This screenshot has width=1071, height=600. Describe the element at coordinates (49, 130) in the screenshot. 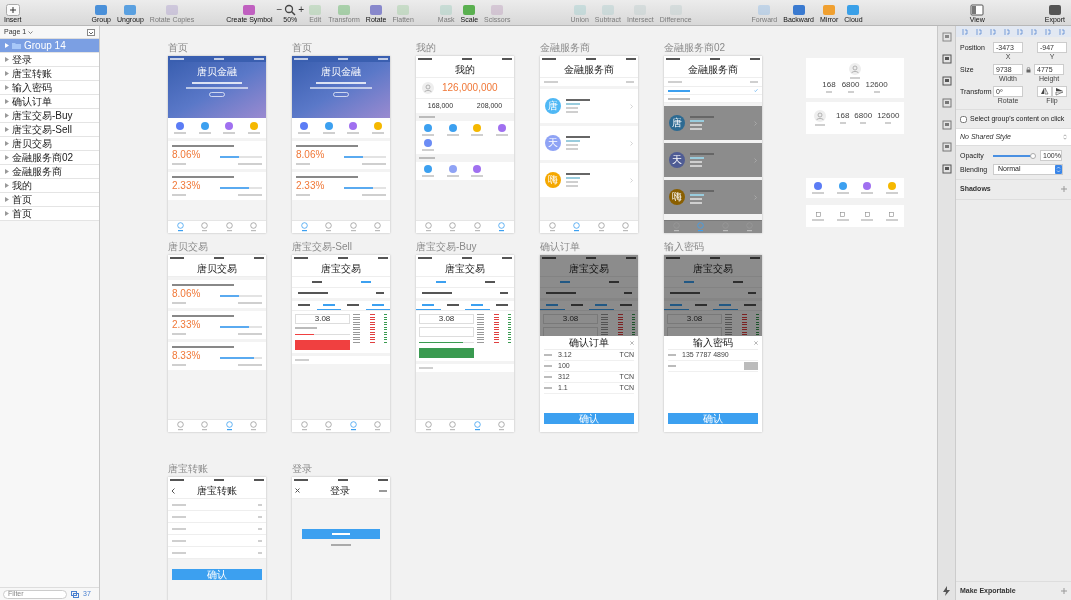

I see `layer-row: 唐宝交易-Sell` at that location.